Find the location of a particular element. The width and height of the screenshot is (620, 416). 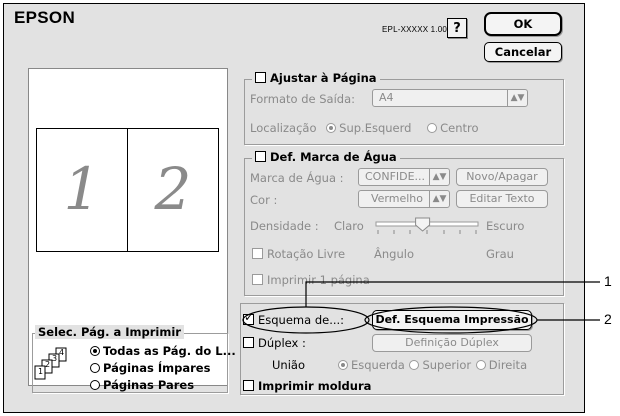

callout-number-1: 1 is located at coordinates (608, 281).